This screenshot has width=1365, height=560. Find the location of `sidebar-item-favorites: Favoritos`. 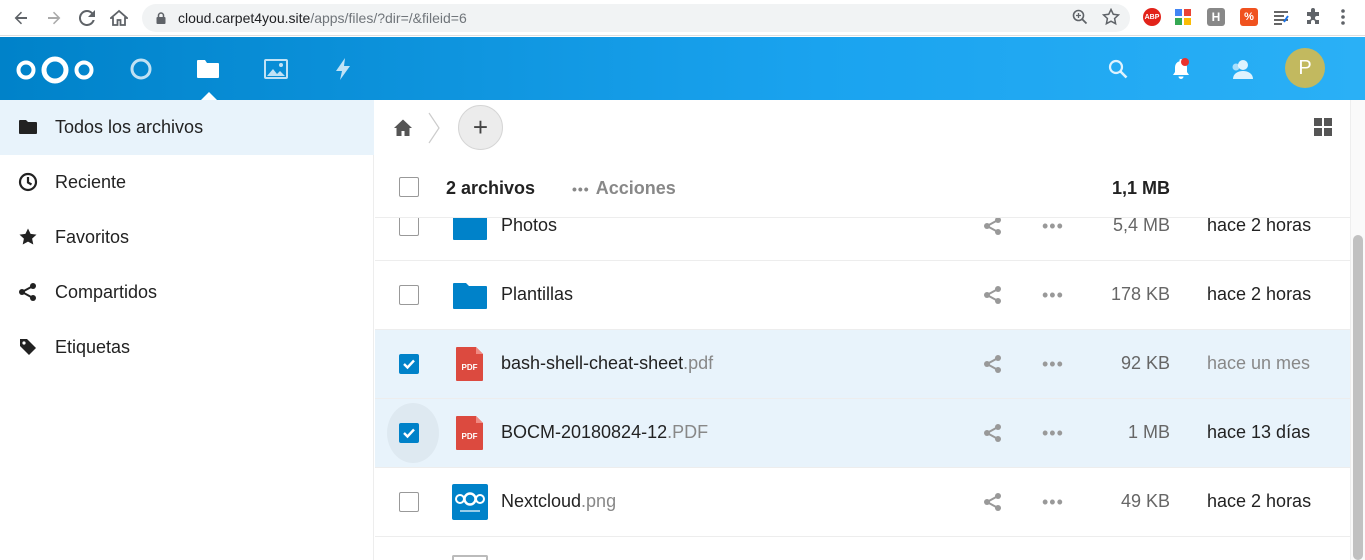

sidebar-item-favorites: Favoritos is located at coordinates (187, 237).